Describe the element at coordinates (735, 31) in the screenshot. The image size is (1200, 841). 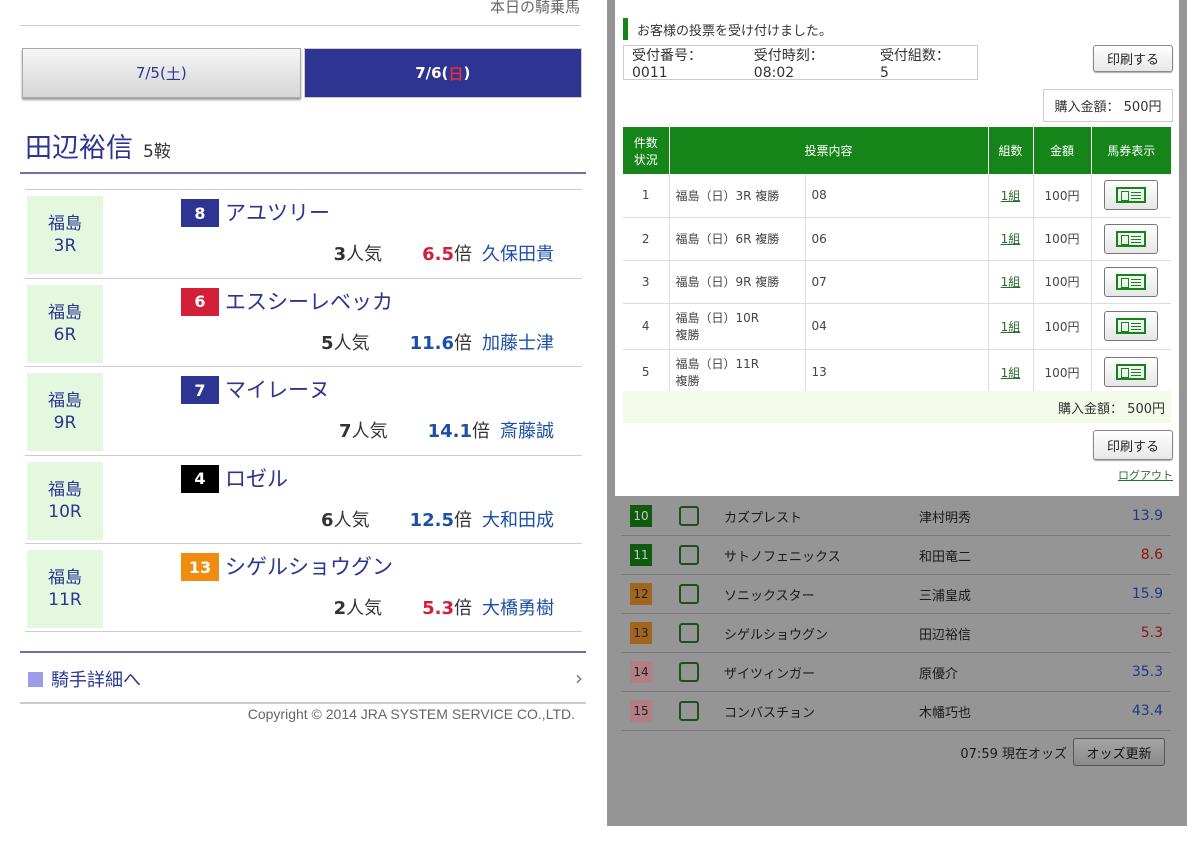
I see `confirmation-text: お客様の投票を受け付けました。` at that location.